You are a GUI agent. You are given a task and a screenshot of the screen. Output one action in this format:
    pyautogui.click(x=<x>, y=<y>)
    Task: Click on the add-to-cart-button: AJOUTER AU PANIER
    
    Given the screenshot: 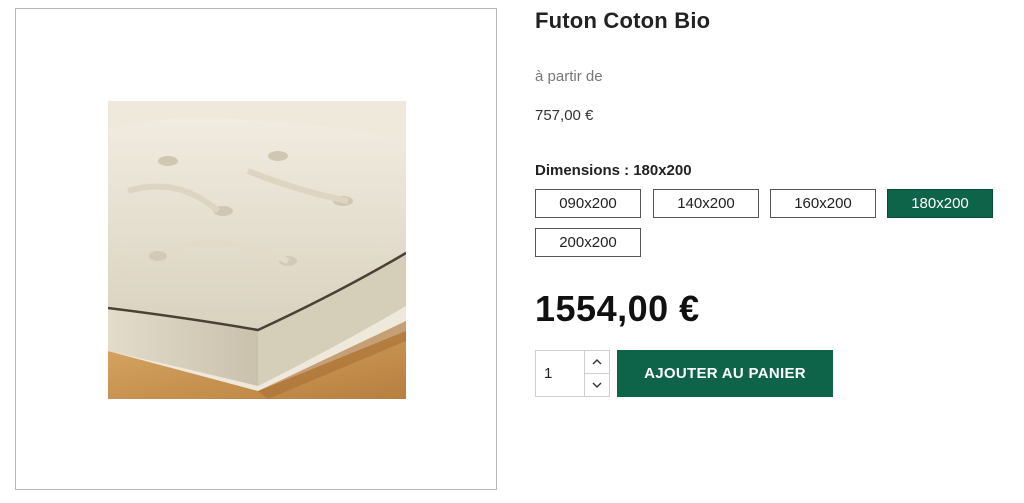 What is the action you would take?
    pyautogui.click(x=725, y=373)
    